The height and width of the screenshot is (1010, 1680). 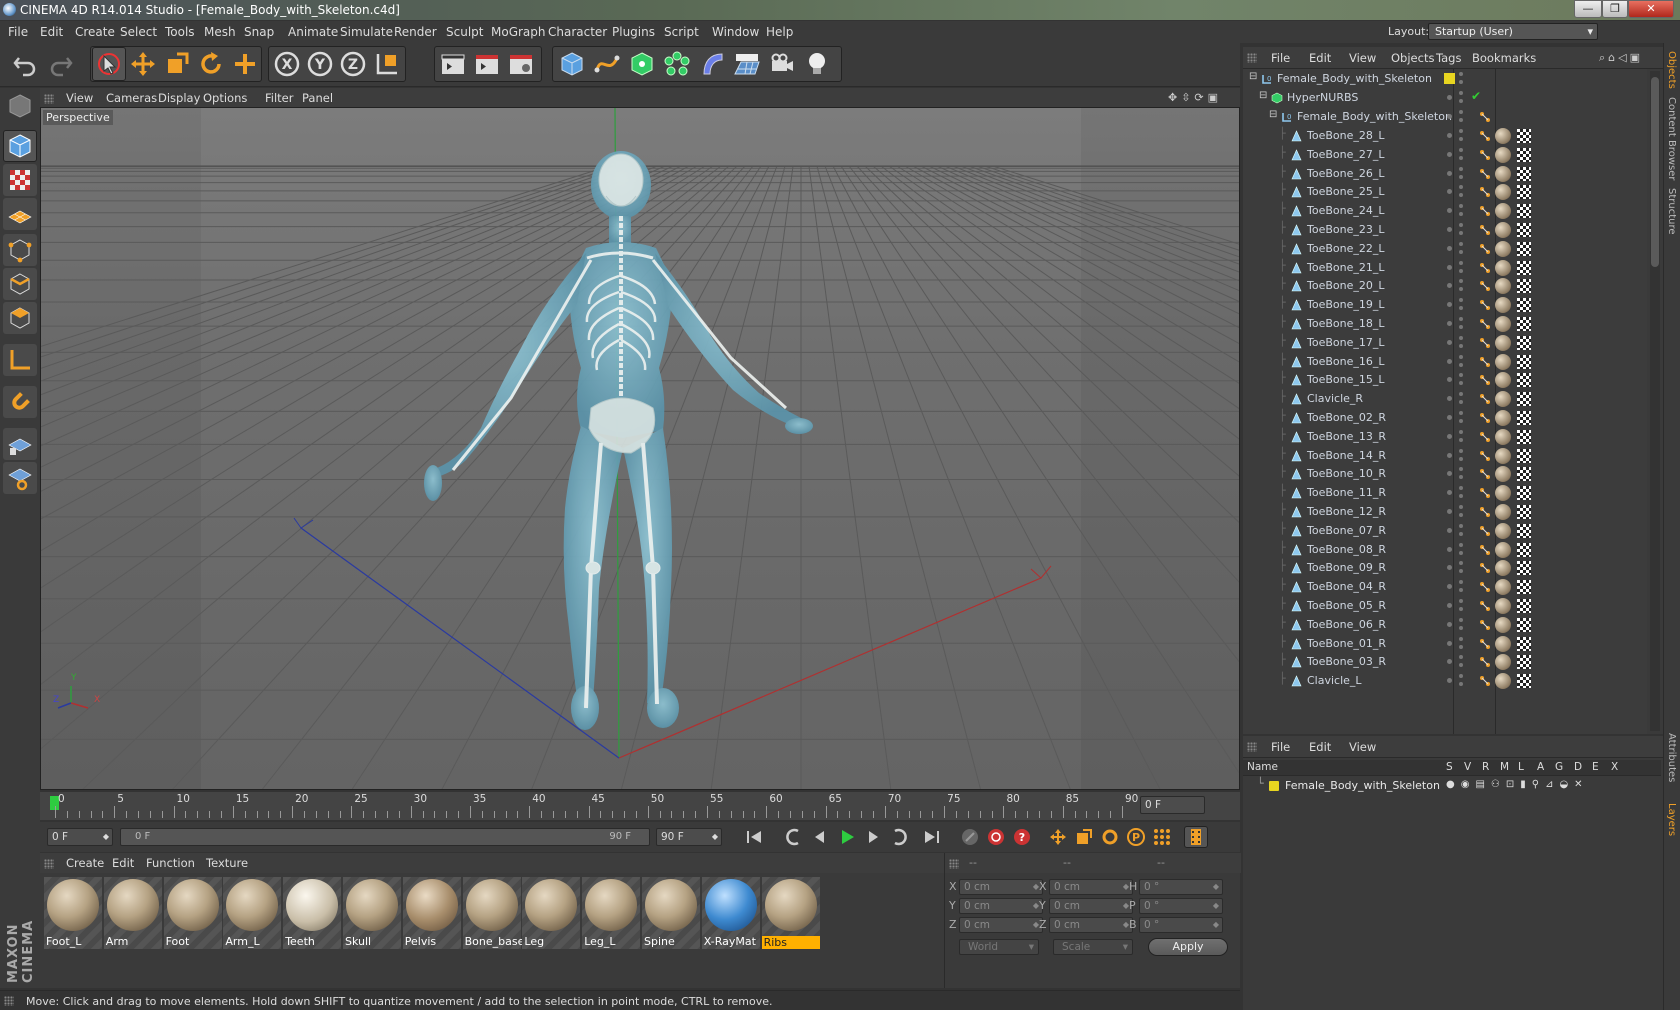 I want to click on object-menu-bookmarks: Bookmarks, so click(x=1504, y=58).